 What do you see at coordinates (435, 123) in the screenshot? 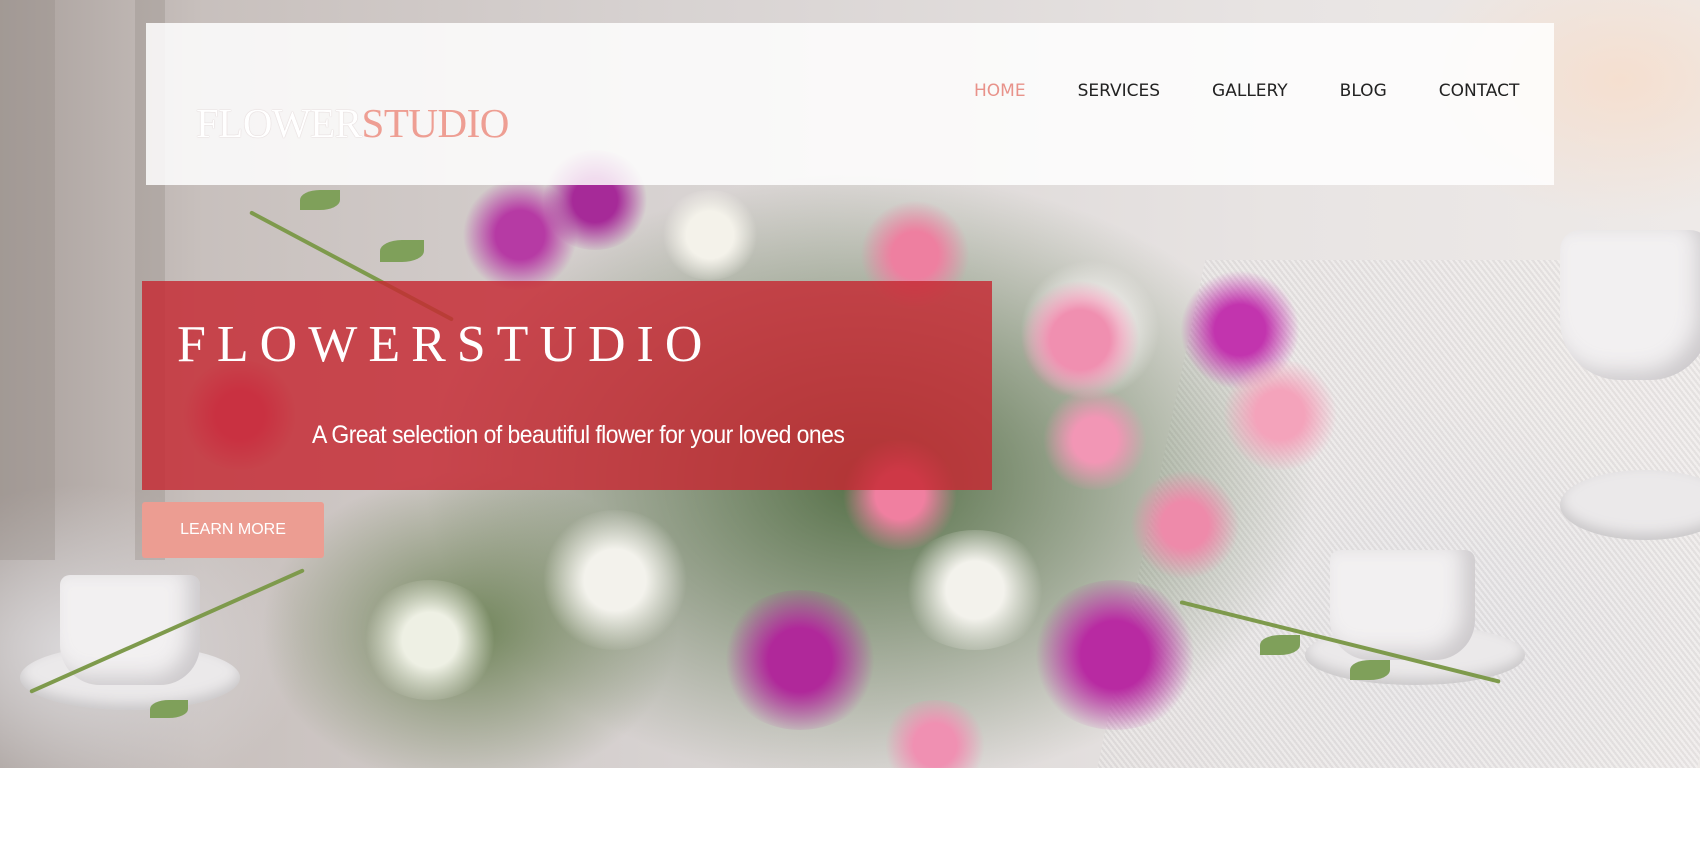
I see `logo-text-studio: STUDIO` at bounding box center [435, 123].